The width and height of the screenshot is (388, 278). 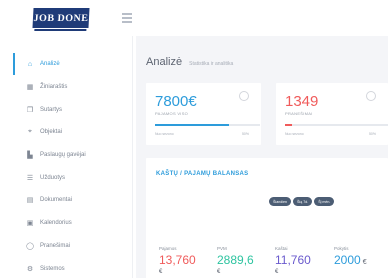 I want to click on sidebar-item-pranesimai: ◯ Pranešimai, so click(x=72, y=246).